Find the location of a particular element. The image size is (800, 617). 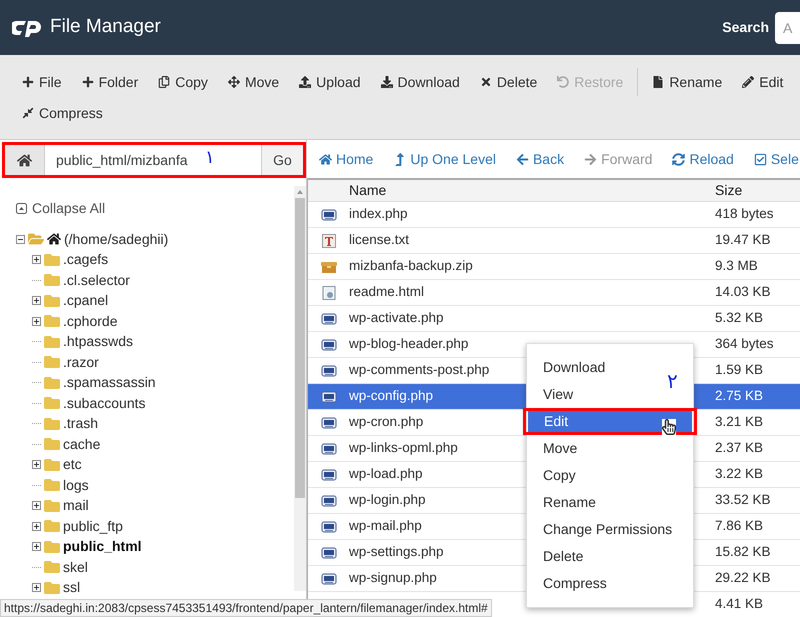

status-bar: https://sadeghi.in:2083/cpsess7453351493/frontend/paper_lantern/filemanager/index.html# is located at coordinates (246, 608).